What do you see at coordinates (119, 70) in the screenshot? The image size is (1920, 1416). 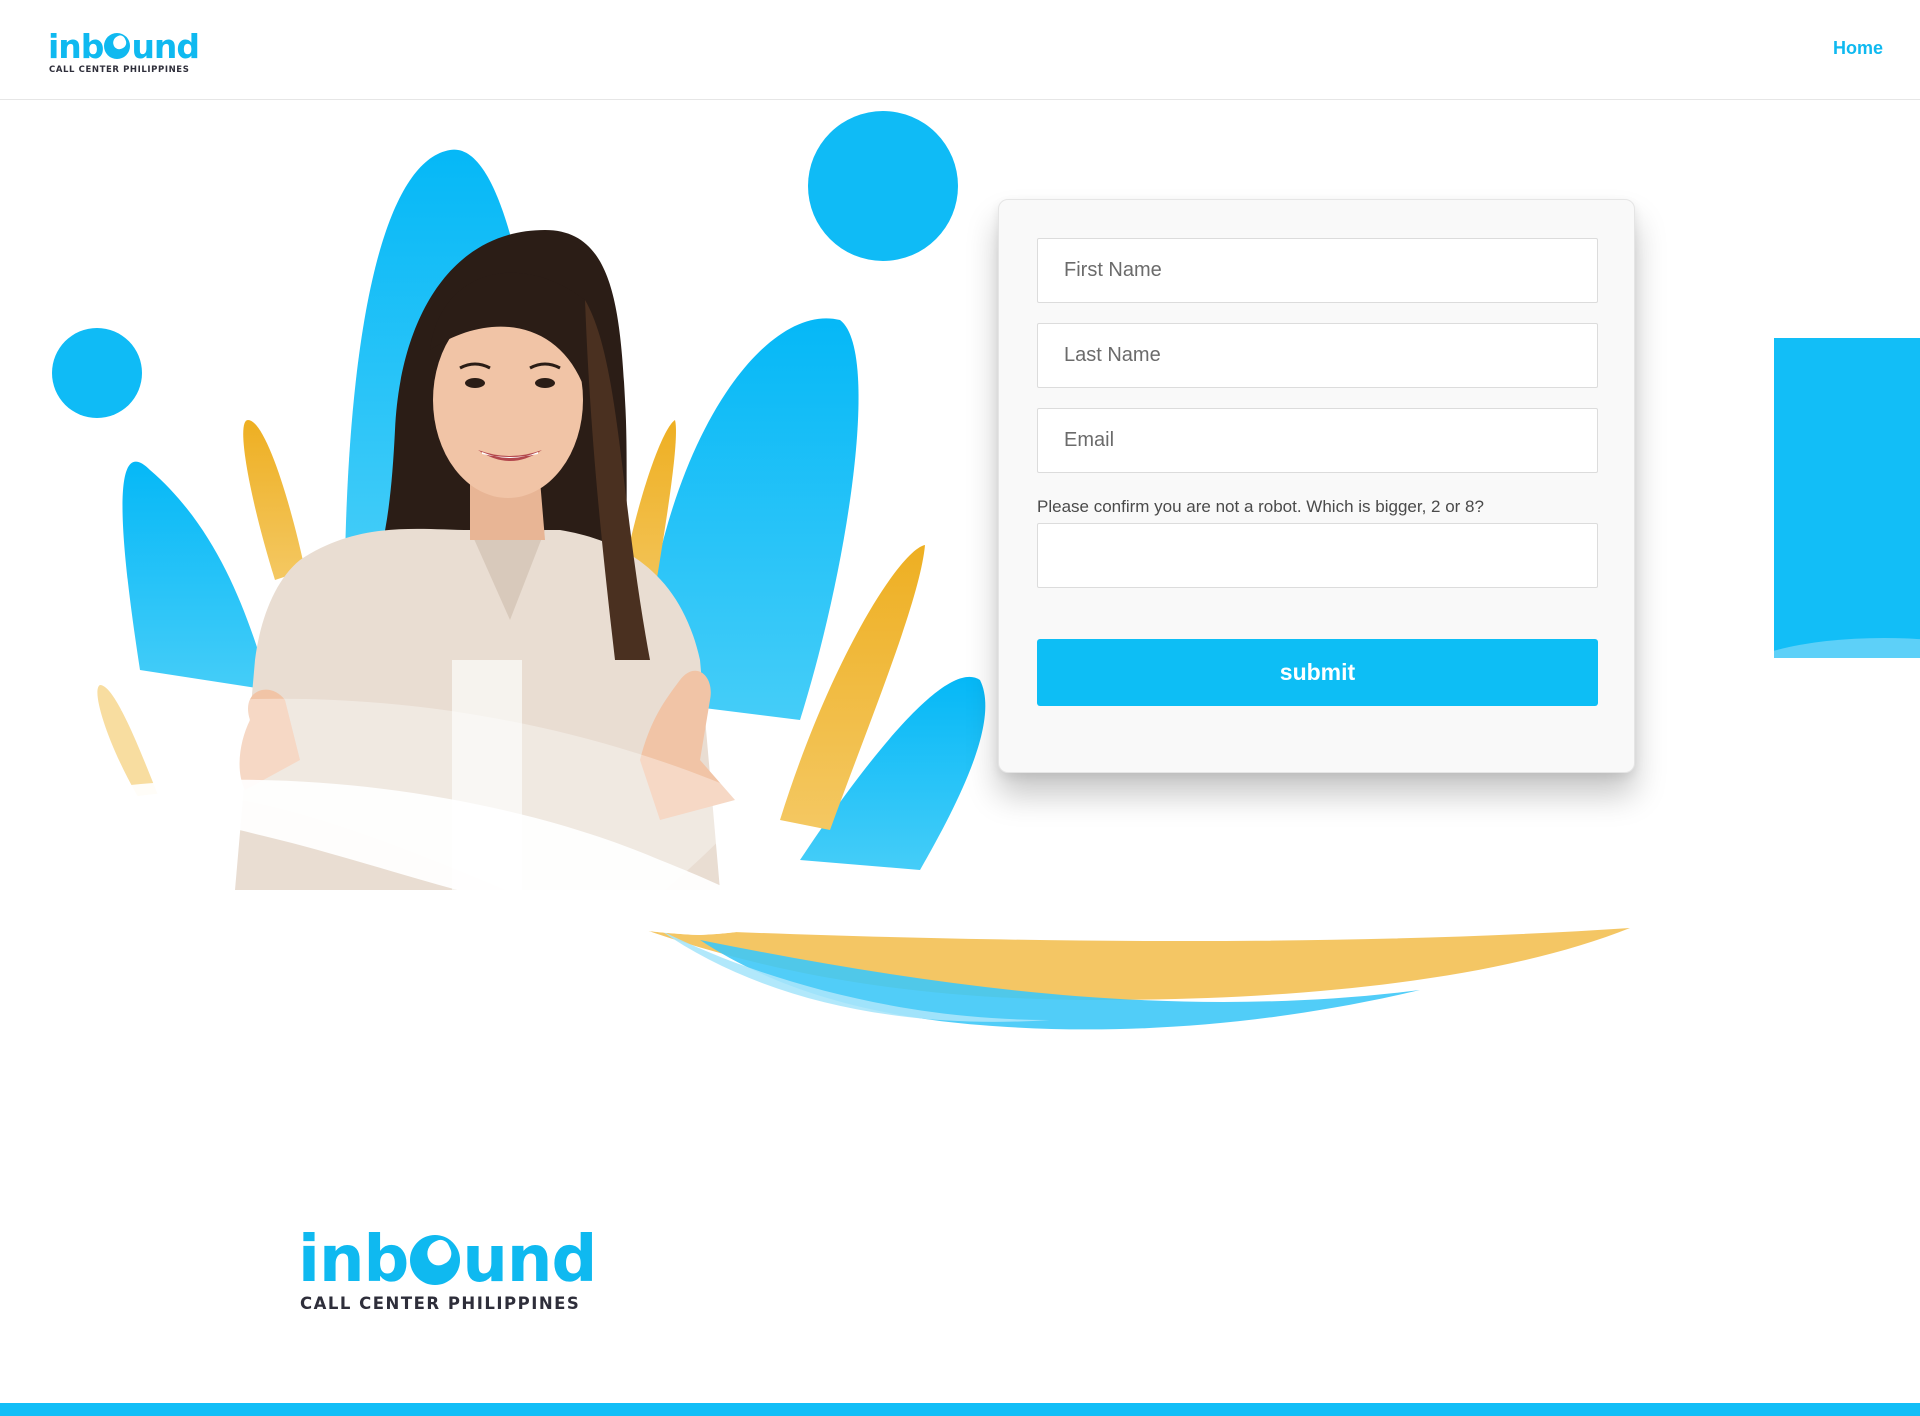 I see `logo-tagline: CALL CENTER PHILIPPINES` at bounding box center [119, 70].